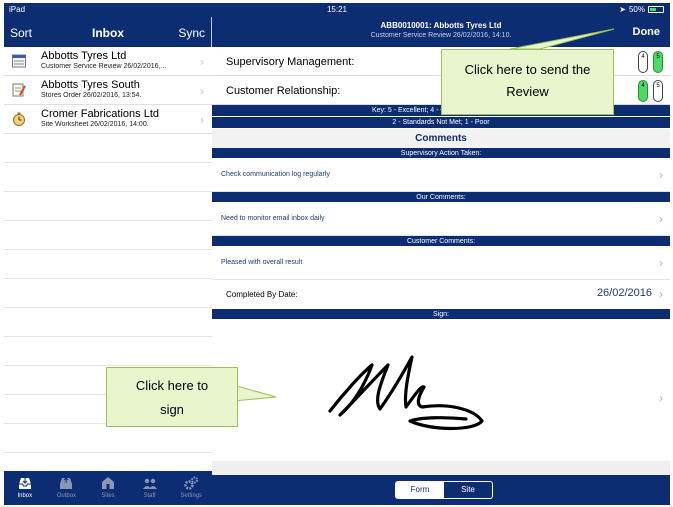 The height and width of the screenshot is (507, 673). I want to click on status-bar: iPad 15:21 ➤ 50%, so click(337, 10).